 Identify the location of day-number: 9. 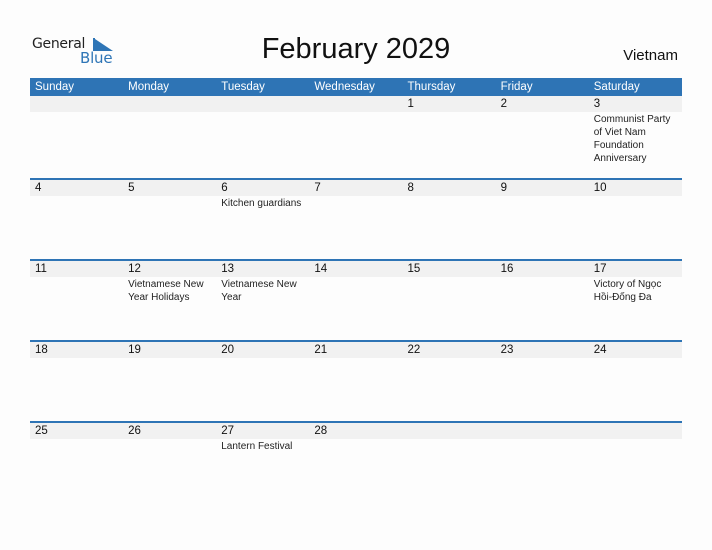
(504, 188).